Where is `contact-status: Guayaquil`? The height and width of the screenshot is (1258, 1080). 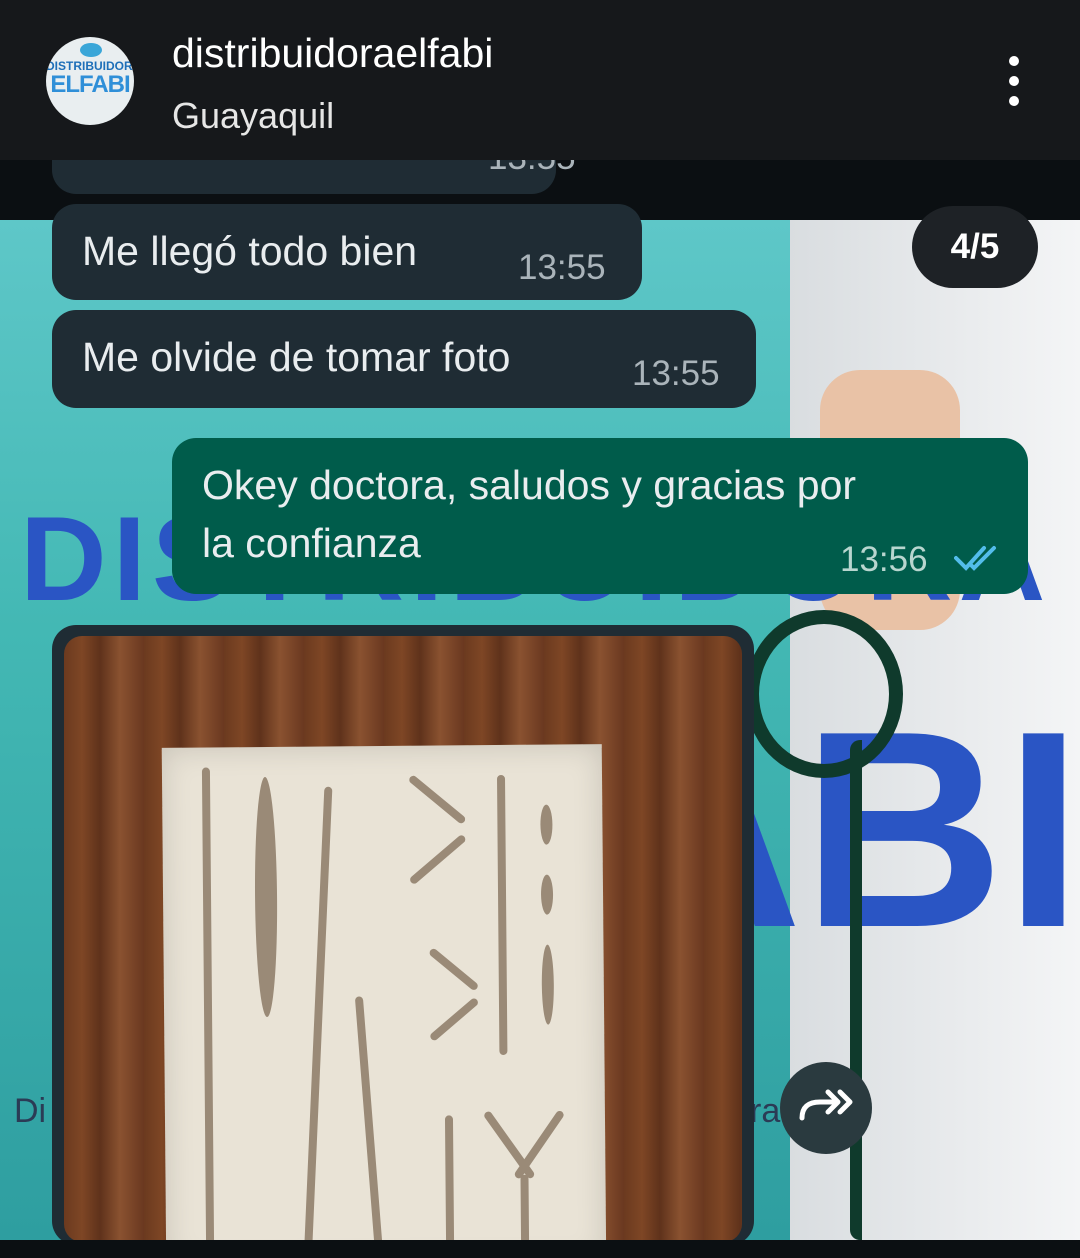
contact-status: Guayaquil is located at coordinates (253, 115).